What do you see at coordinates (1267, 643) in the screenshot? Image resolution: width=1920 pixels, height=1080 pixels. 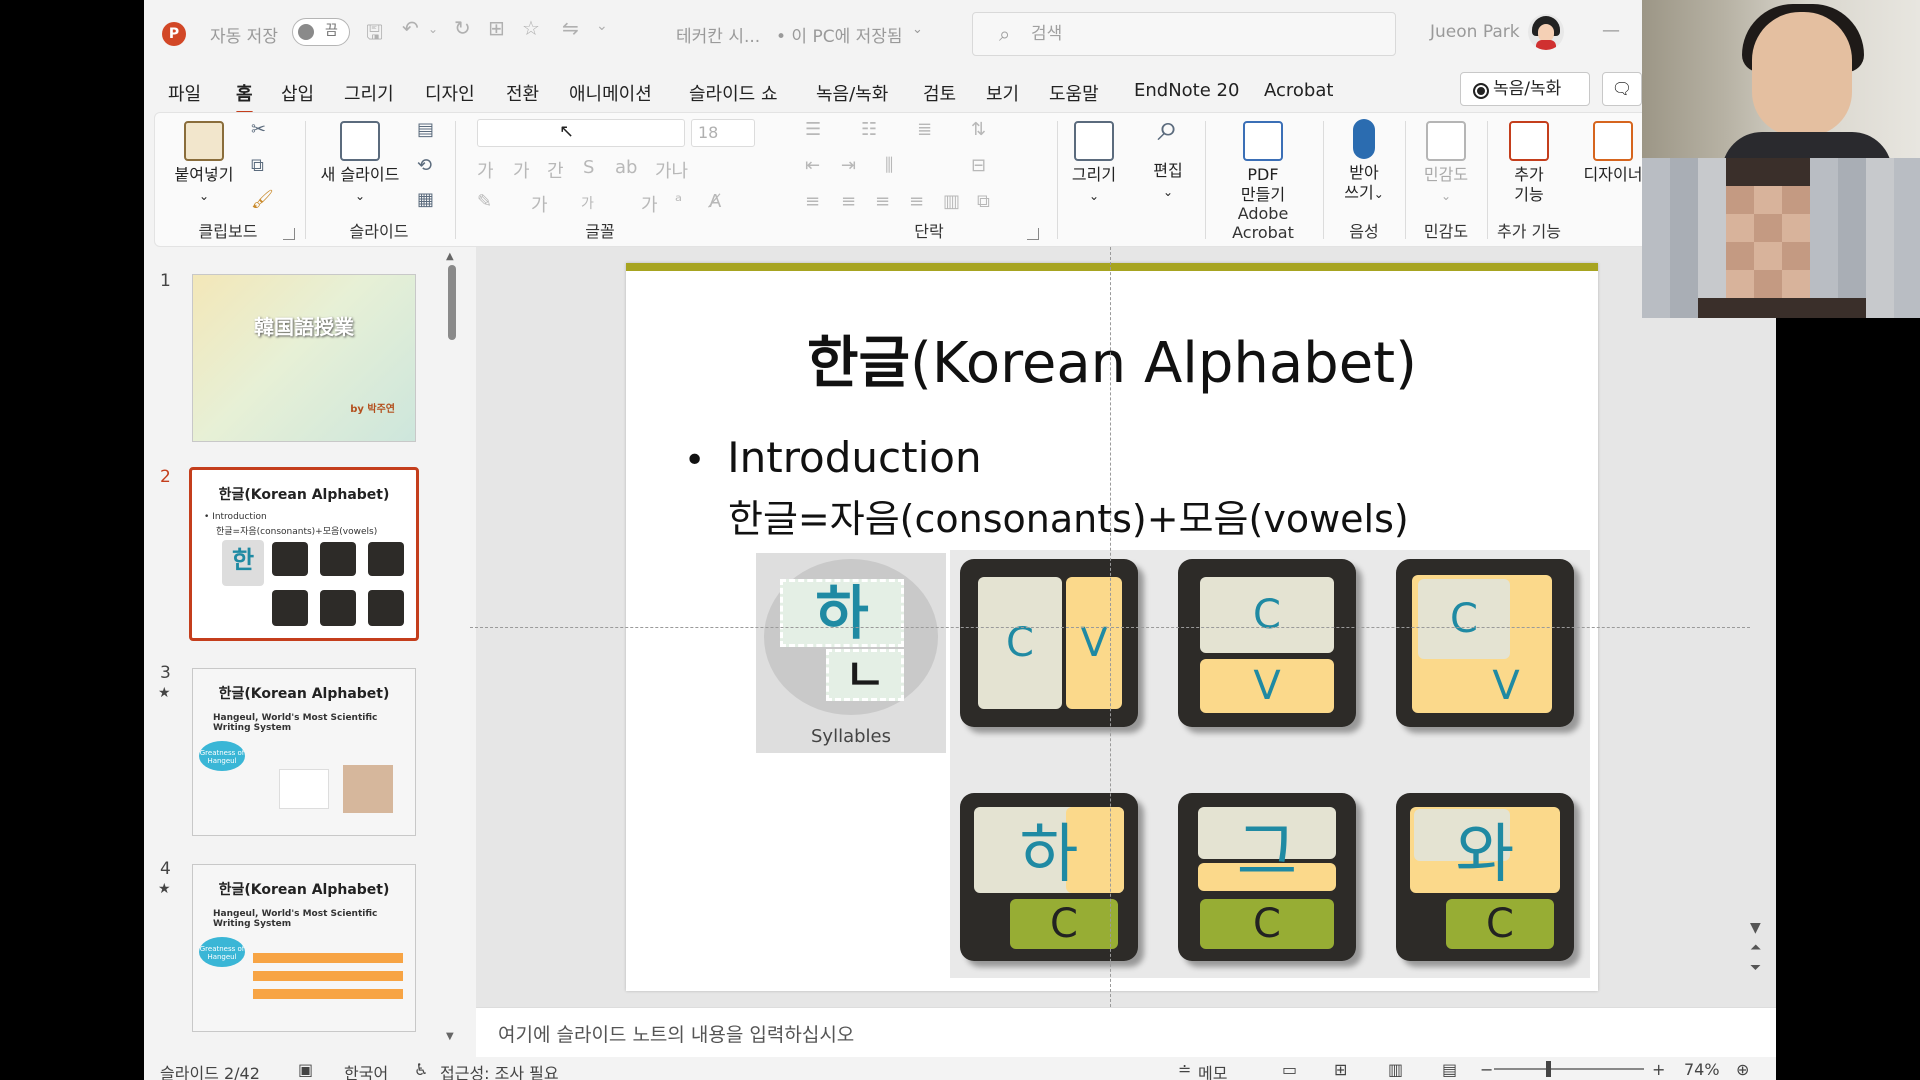 I see `tile-cv-vertical: C V` at bounding box center [1267, 643].